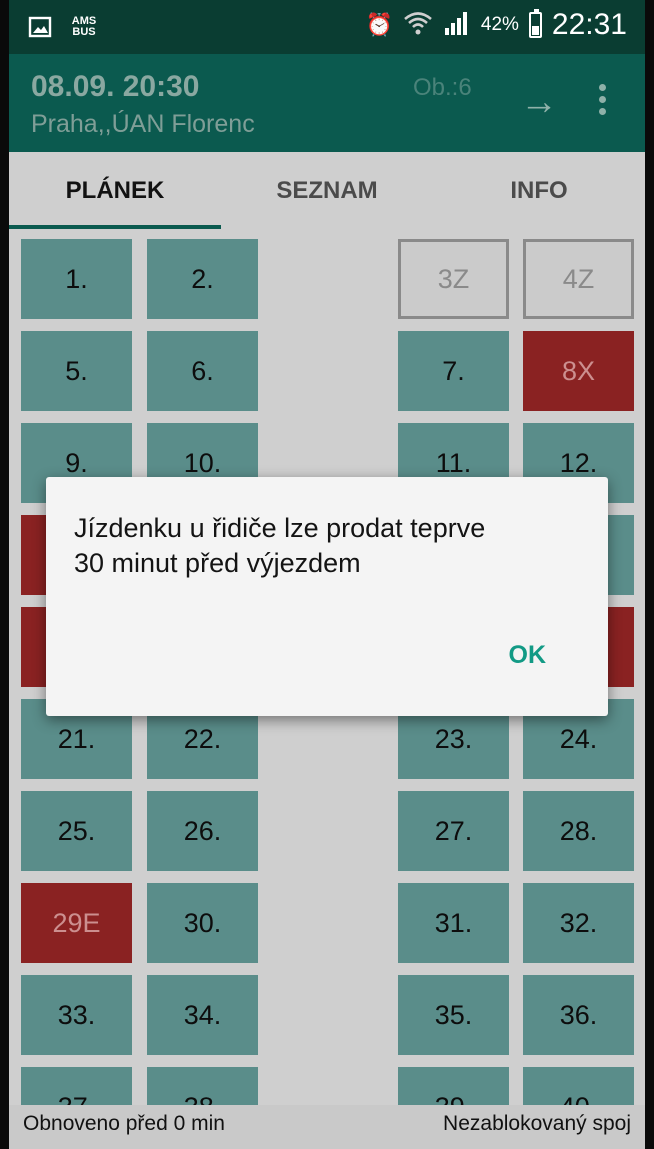 This screenshot has height=1149, width=654. I want to click on alarm-clock-icon: ⏰, so click(379, 24).